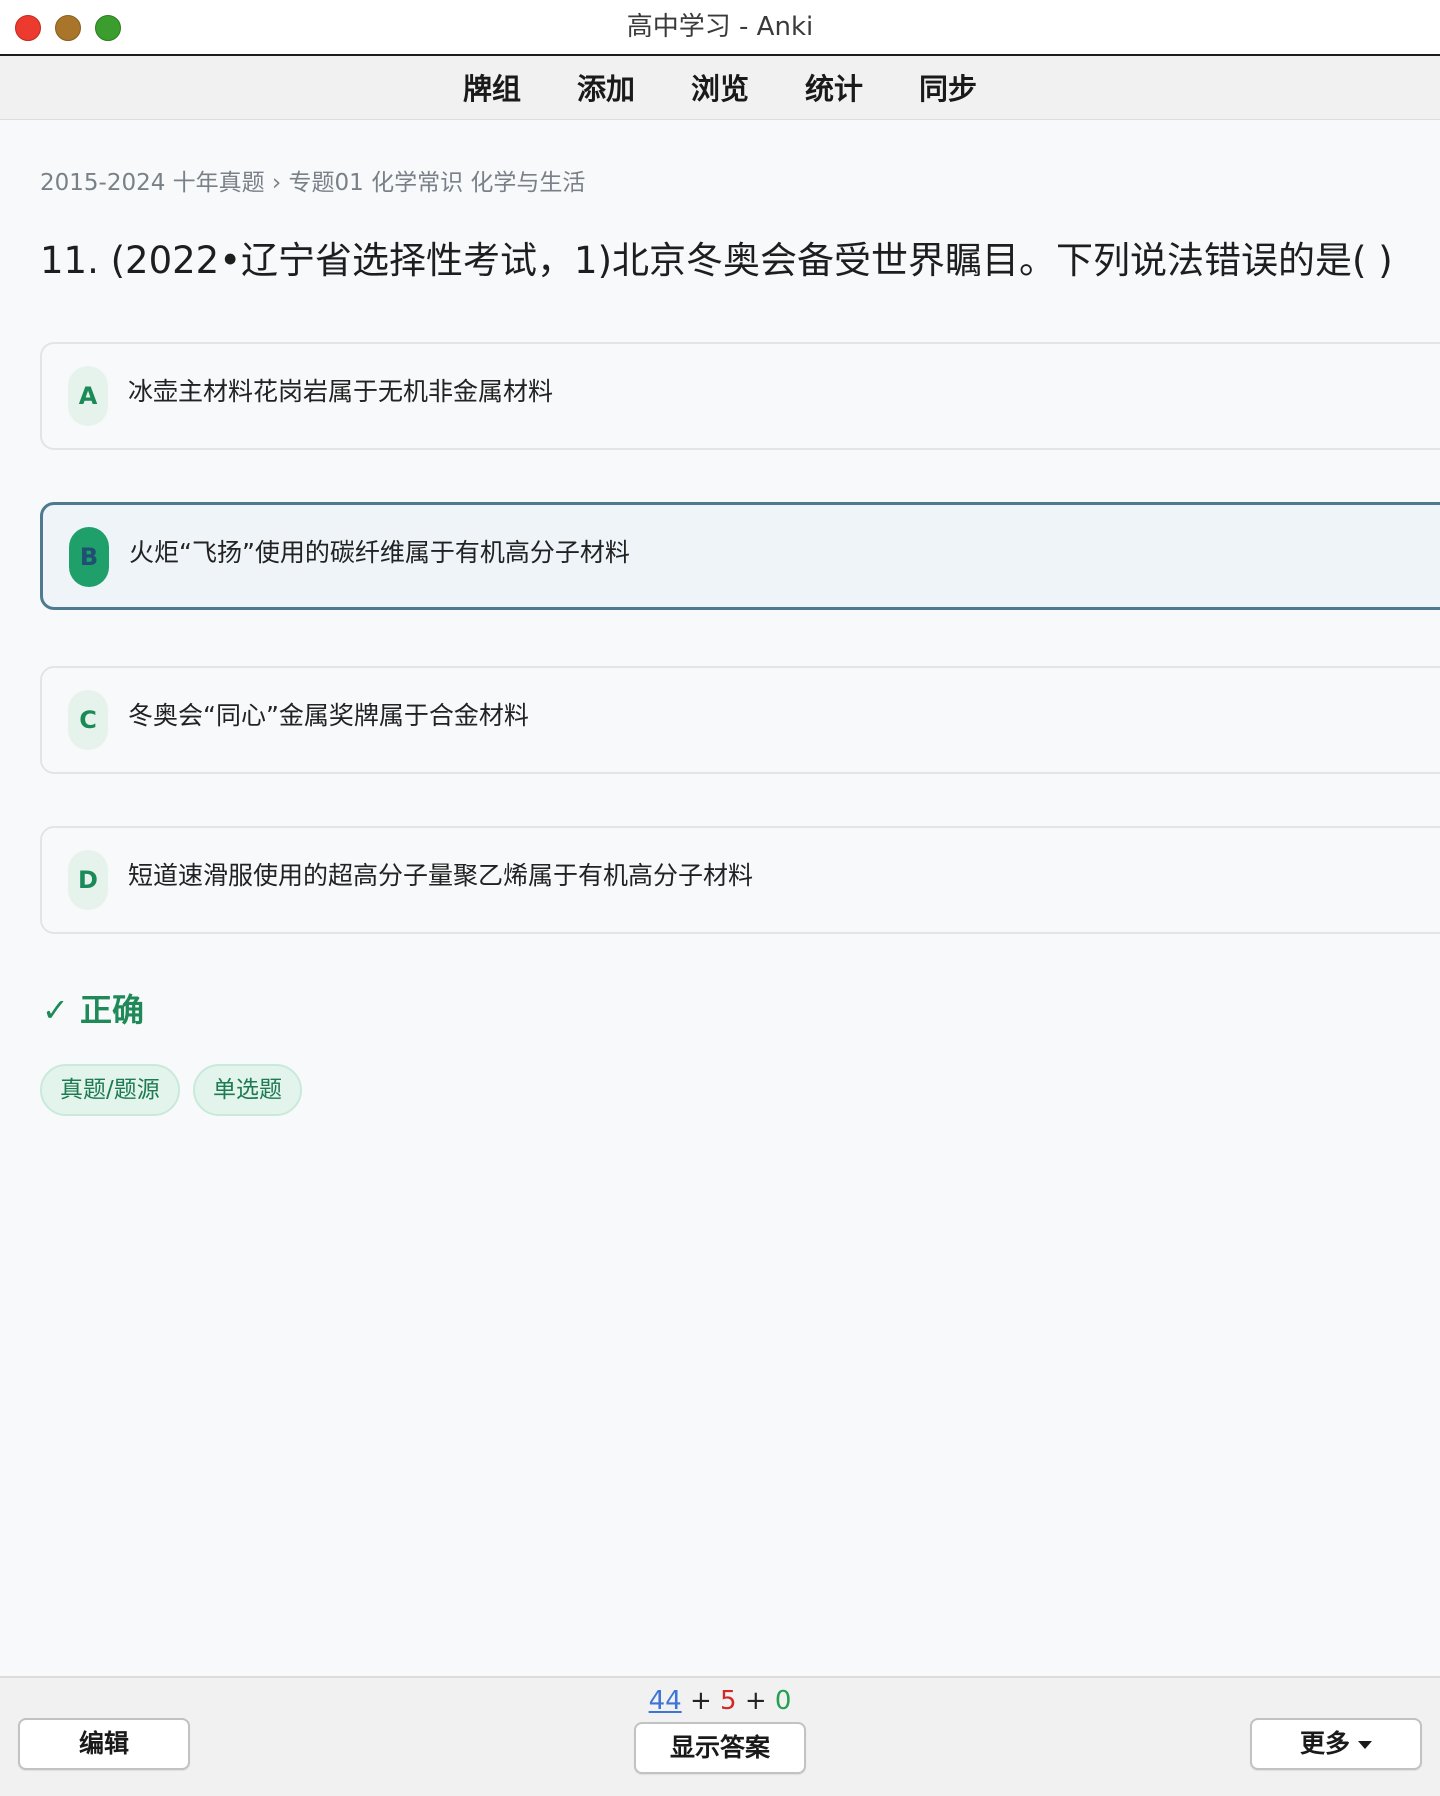 Image resolution: width=1440 pixels, height=1796 pixels. I want to click on option-b: B 火炬“飞扬”使用的碳纤维属于有机高分子材料, so click(740, 556).